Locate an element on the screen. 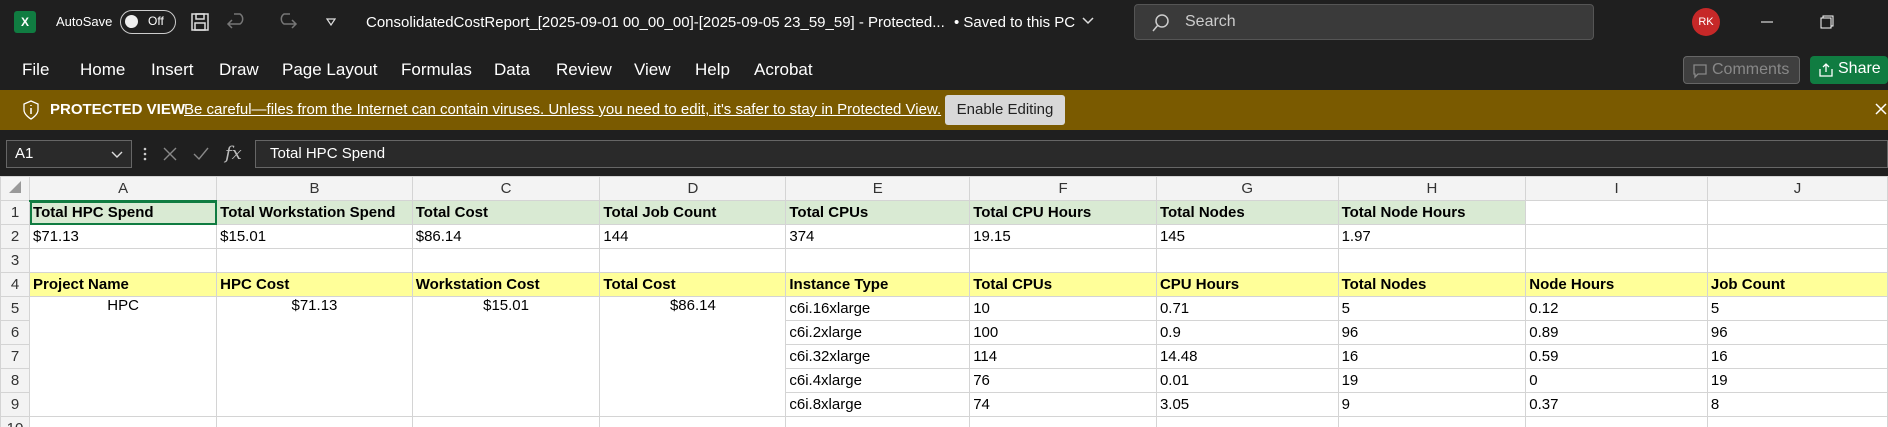  node-hours-cell: 0.37 is located at coordinates (1616, 404).